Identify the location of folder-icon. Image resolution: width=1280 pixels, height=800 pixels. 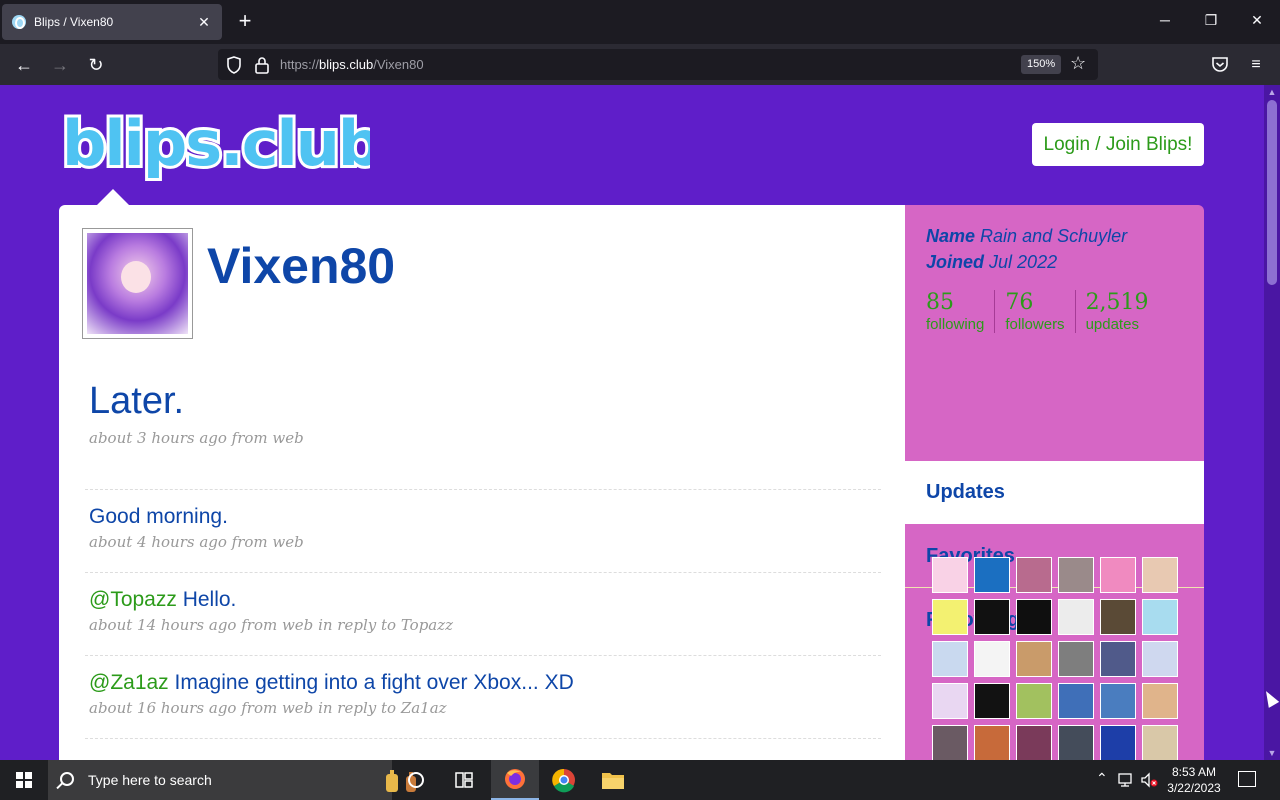
(613, 781).